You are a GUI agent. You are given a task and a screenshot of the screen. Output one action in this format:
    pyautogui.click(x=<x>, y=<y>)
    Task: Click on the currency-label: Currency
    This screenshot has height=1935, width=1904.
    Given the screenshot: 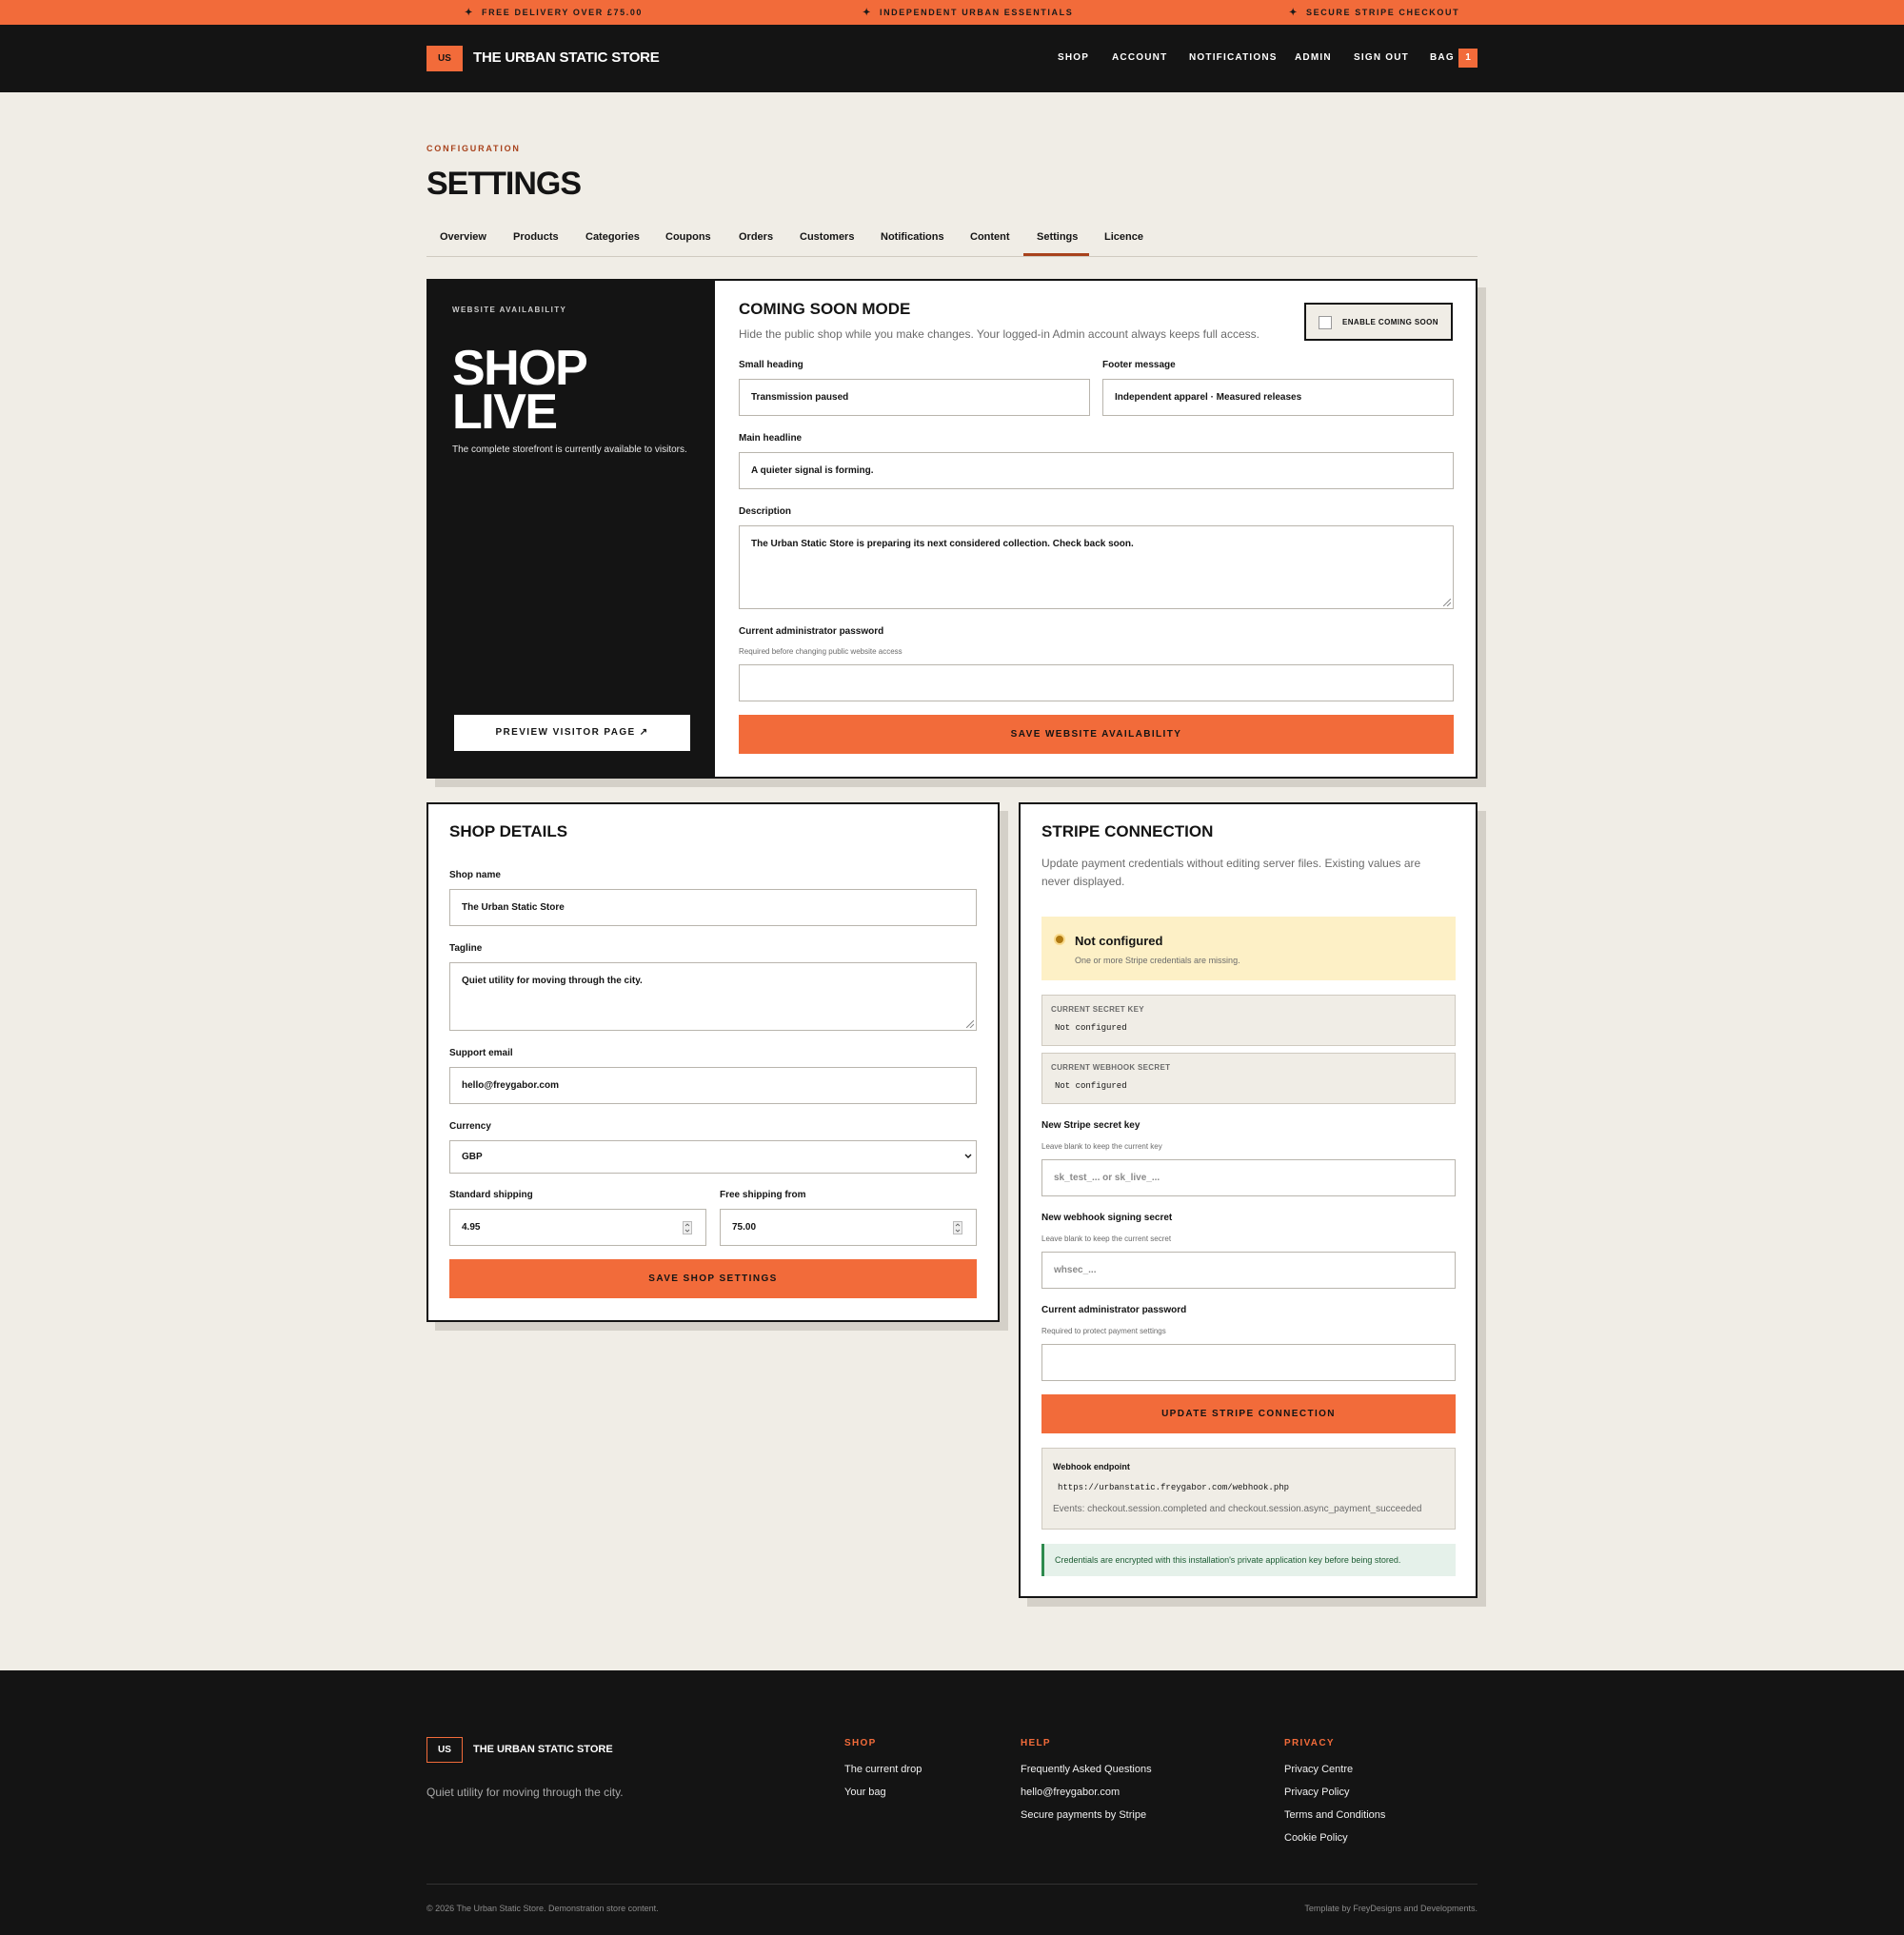 What is the action you would take?
    pyautogui.click(x=470, y=1126)
    